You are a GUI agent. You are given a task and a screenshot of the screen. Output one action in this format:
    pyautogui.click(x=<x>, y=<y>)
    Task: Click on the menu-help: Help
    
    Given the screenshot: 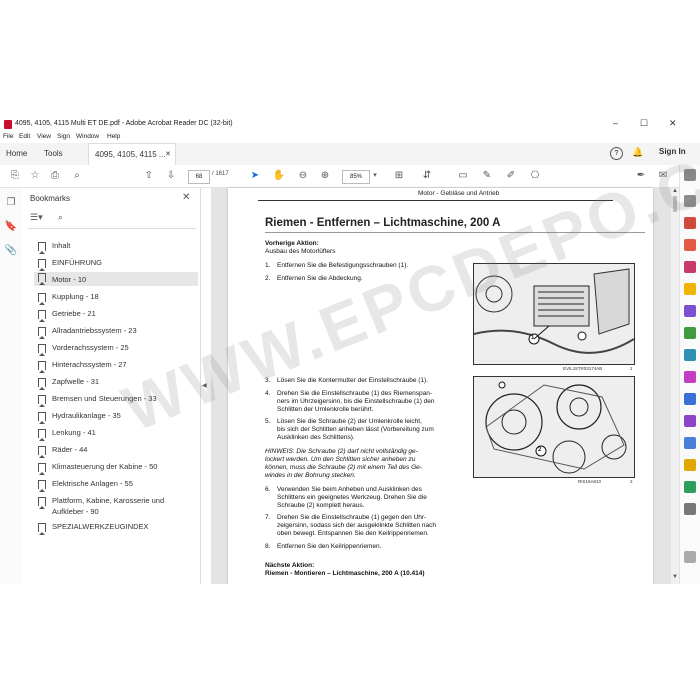 What is the action you would take?
    pyautogui.click(x=113, y=136)
    